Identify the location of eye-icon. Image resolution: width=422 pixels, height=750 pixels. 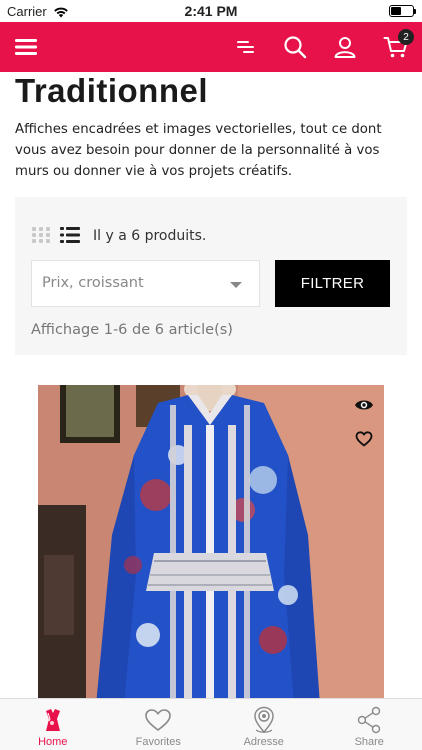
(364, 405).